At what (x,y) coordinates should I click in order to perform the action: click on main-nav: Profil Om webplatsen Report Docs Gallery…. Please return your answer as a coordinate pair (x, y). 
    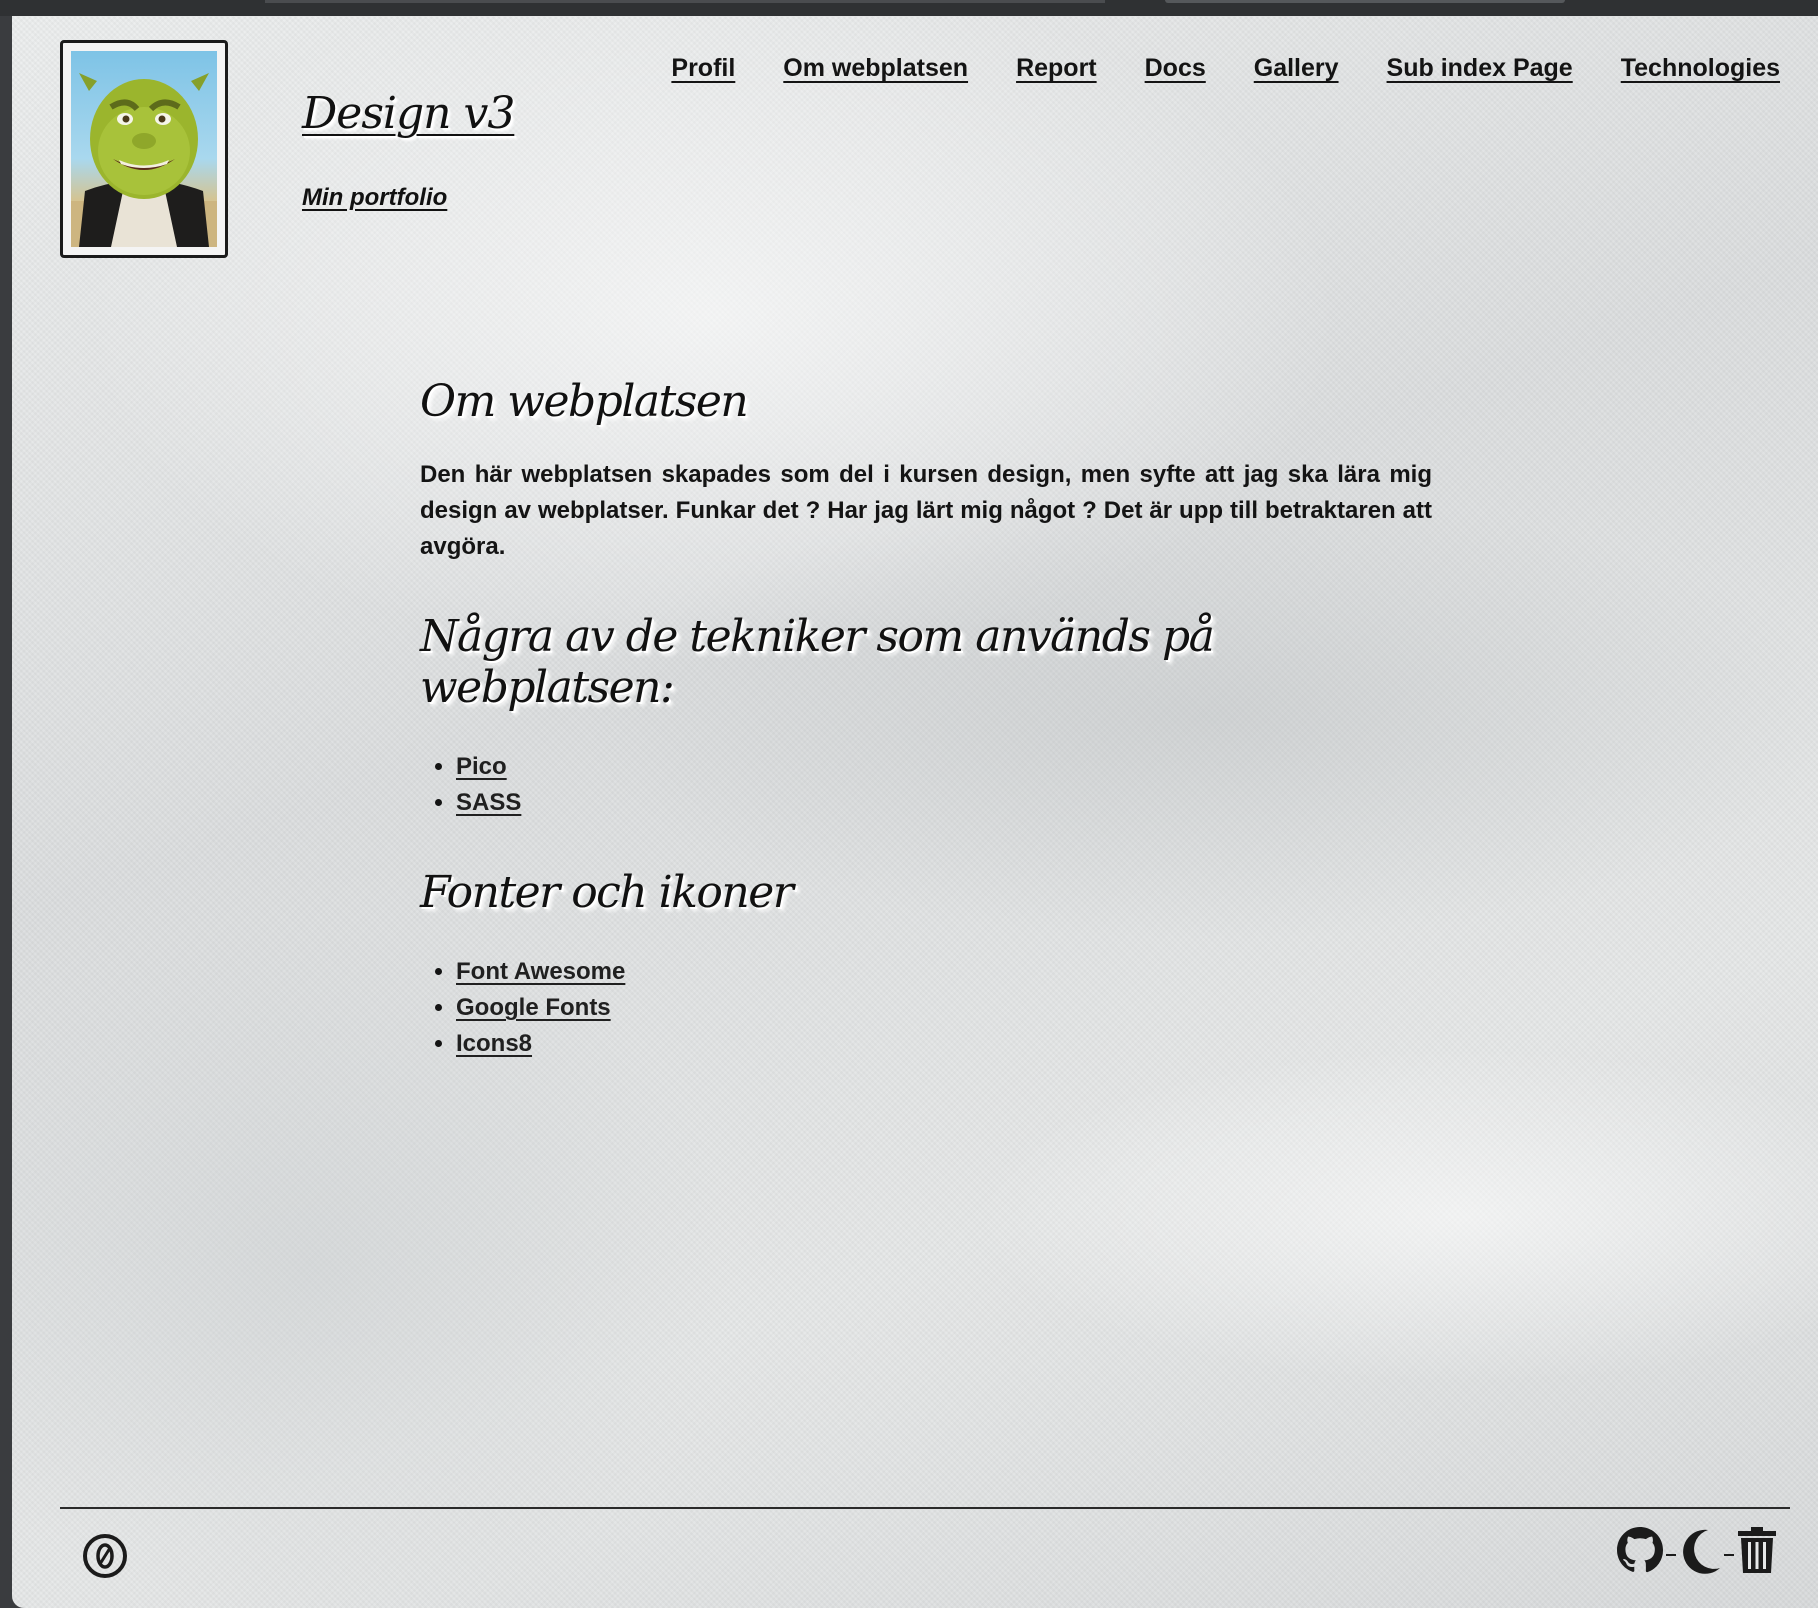
    Looking at the image, I should click on (1201, 68).